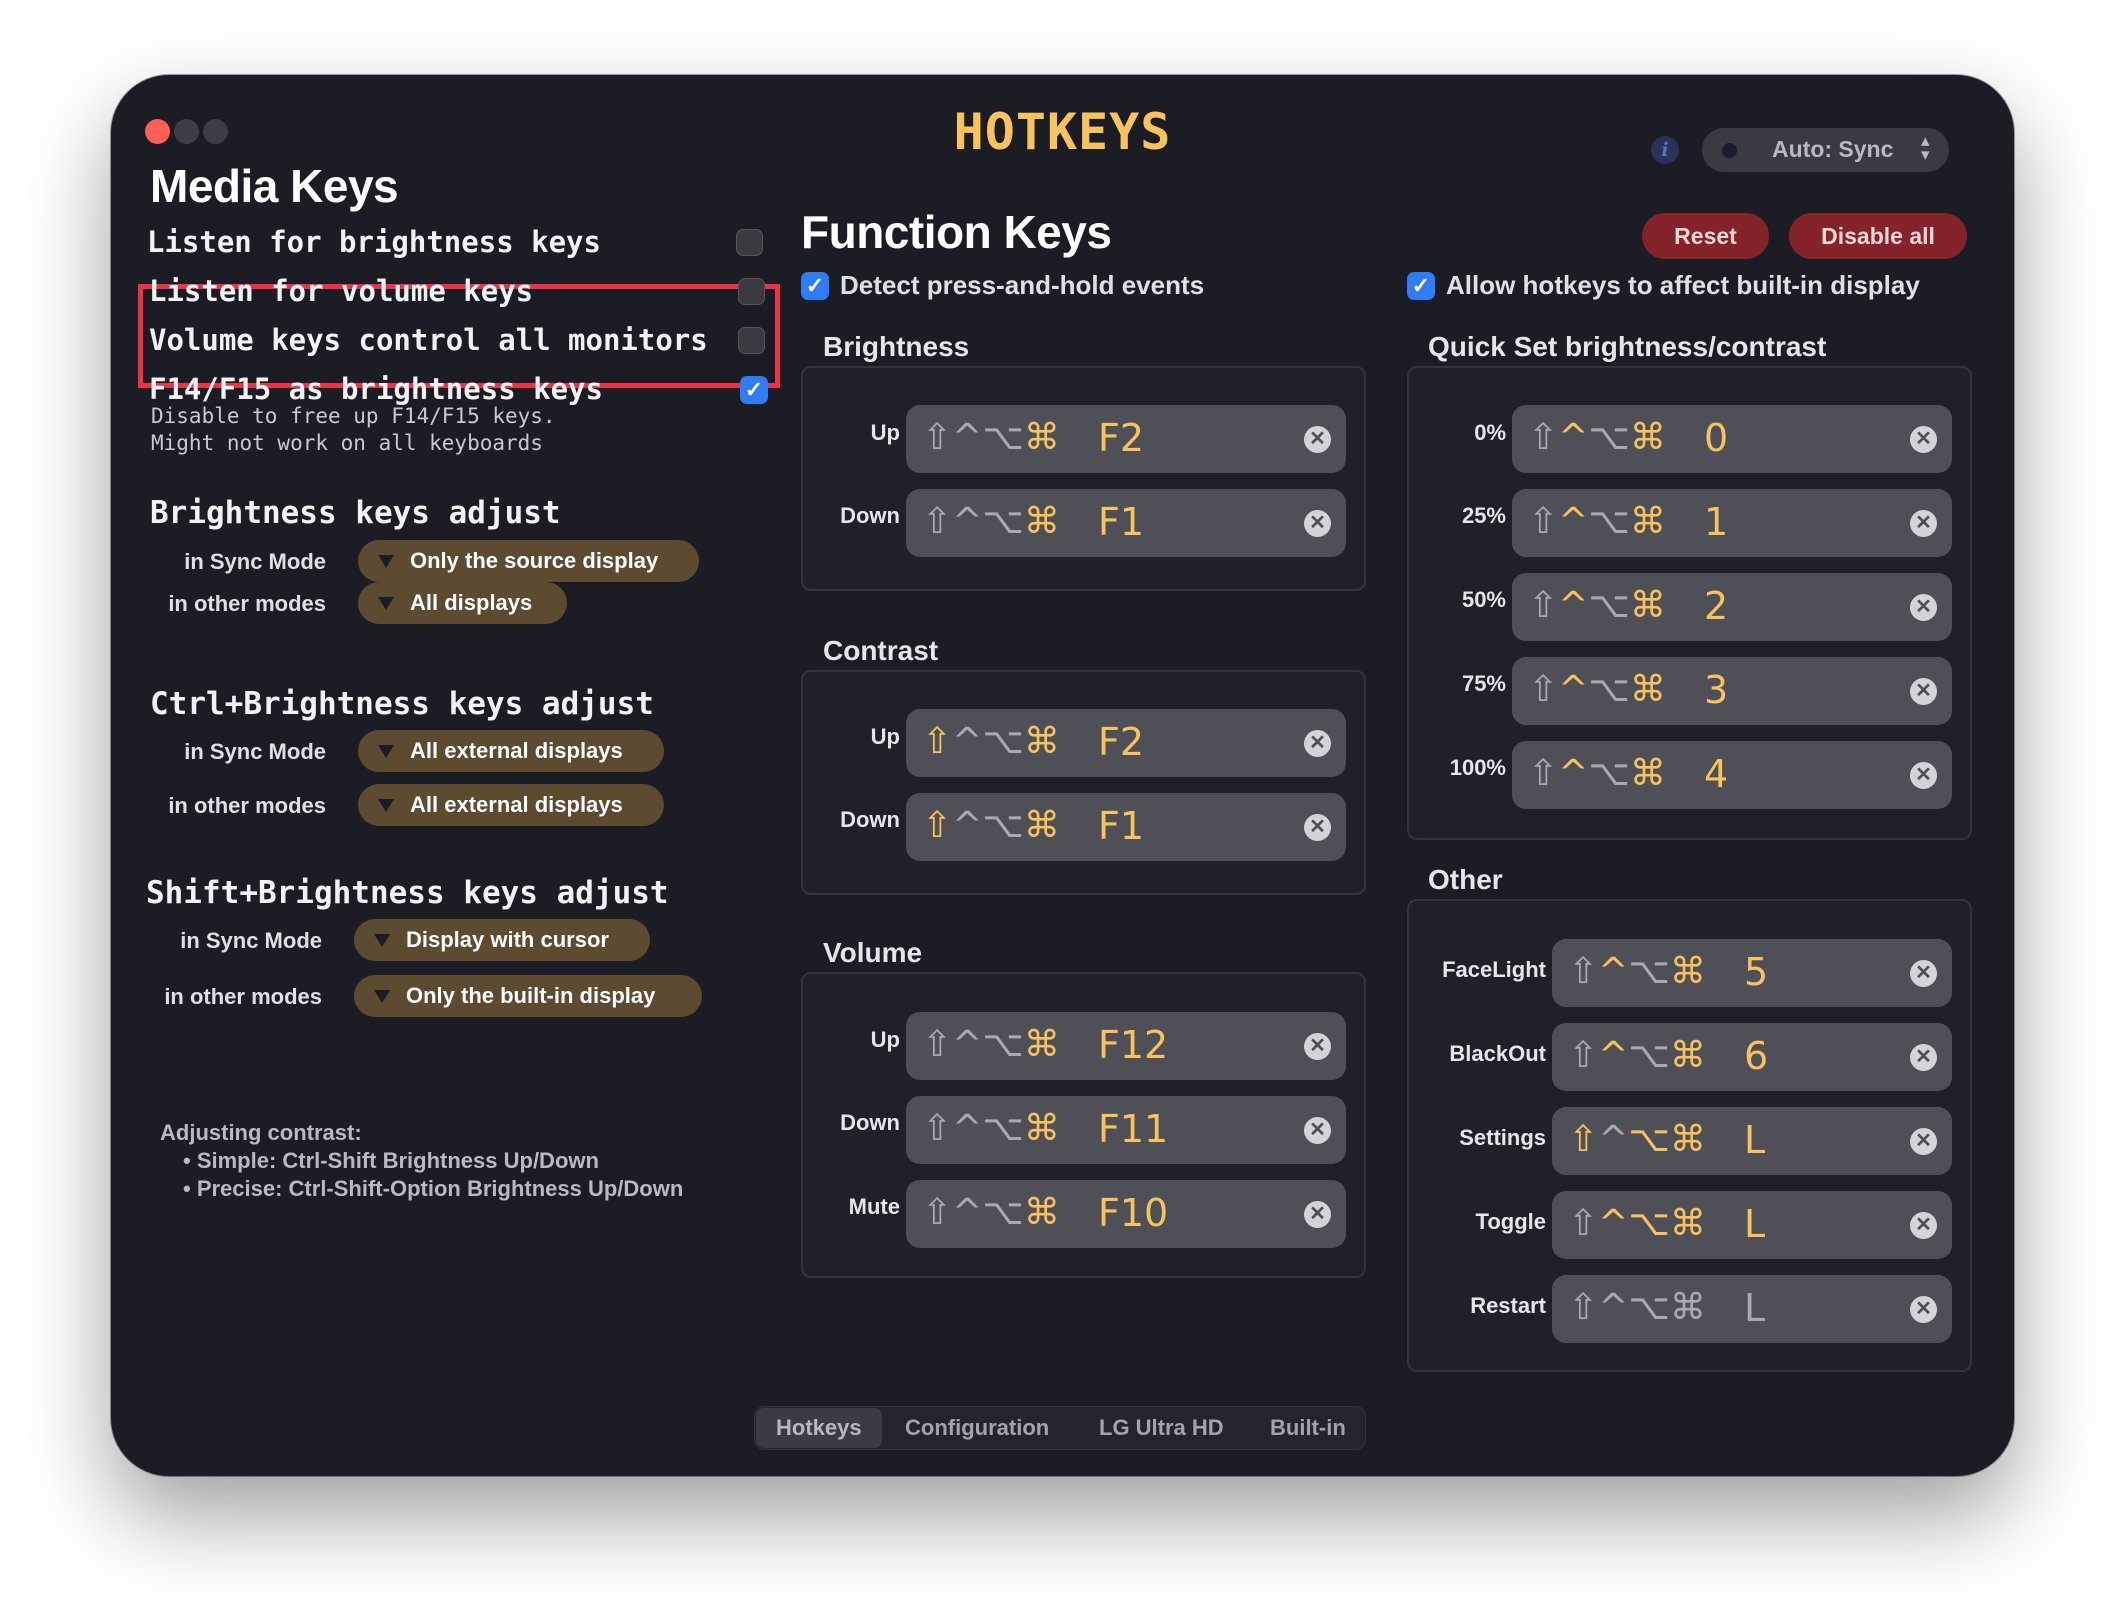 This screenshot has width=2124, height=1624. Describe the element at coordinates (428, 340) in the screenshot. I see `volume-all-monitors-label: Volume keys control all monitors` at that location.